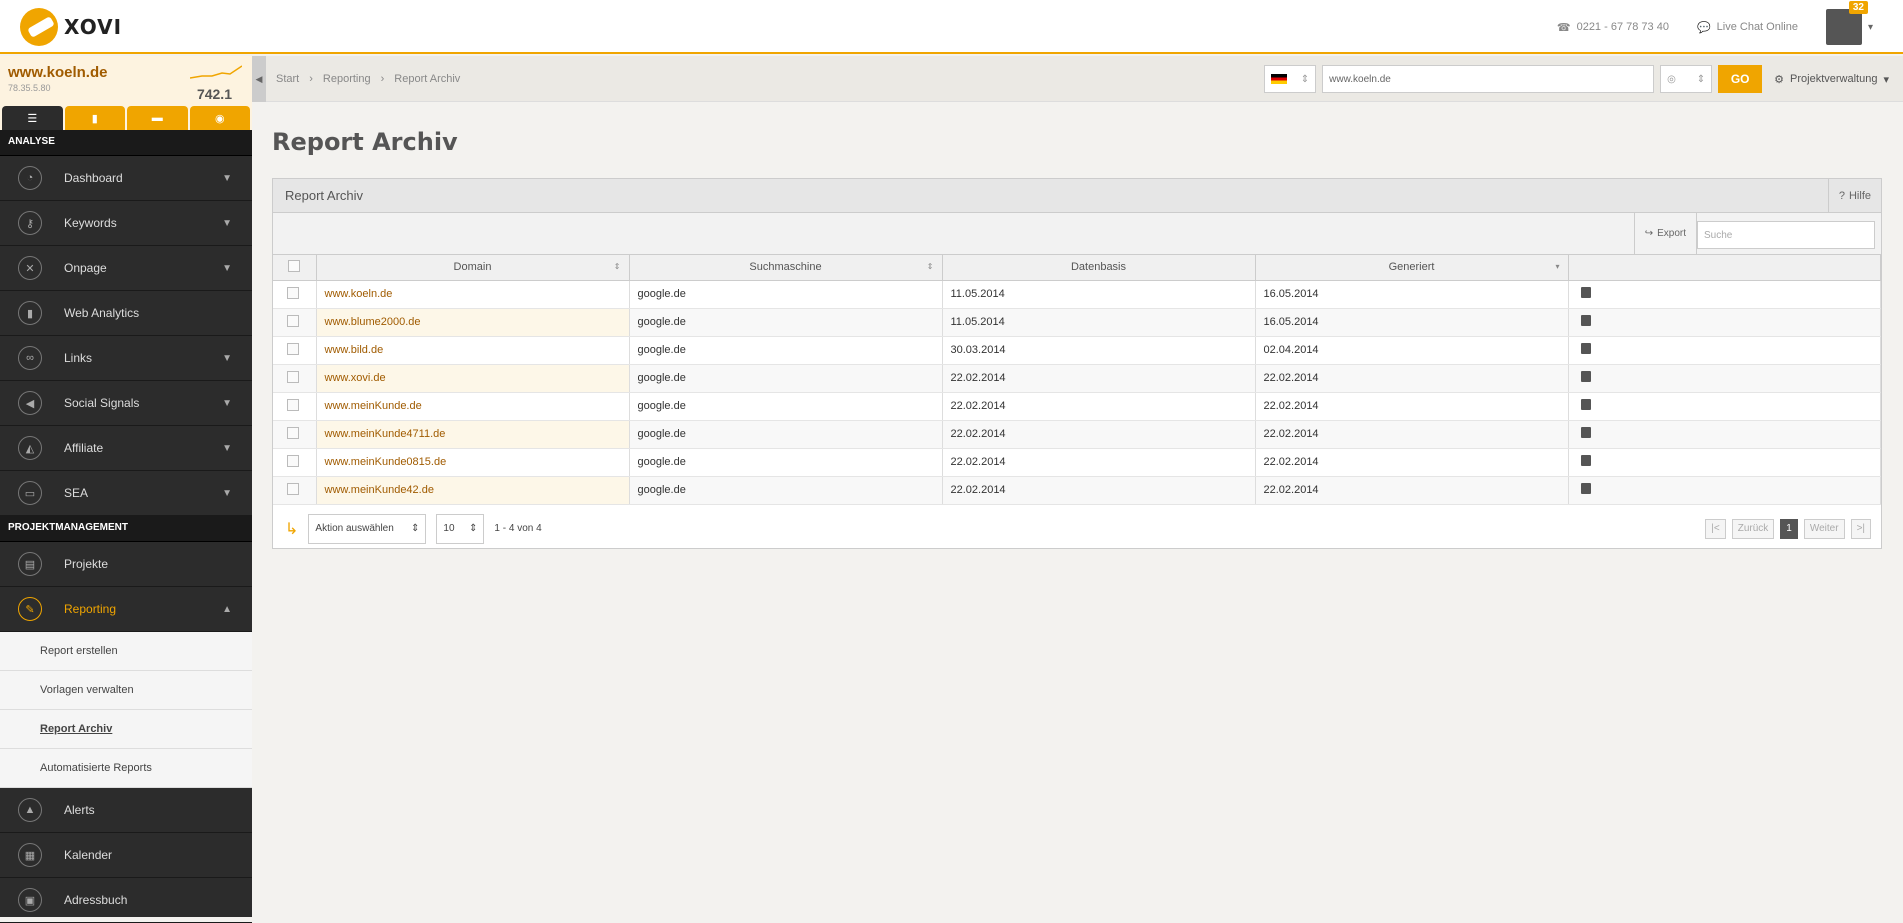  Describe the element at coordinates (1740, 79) in the screenshot. I see `go-button: GO` at that location.